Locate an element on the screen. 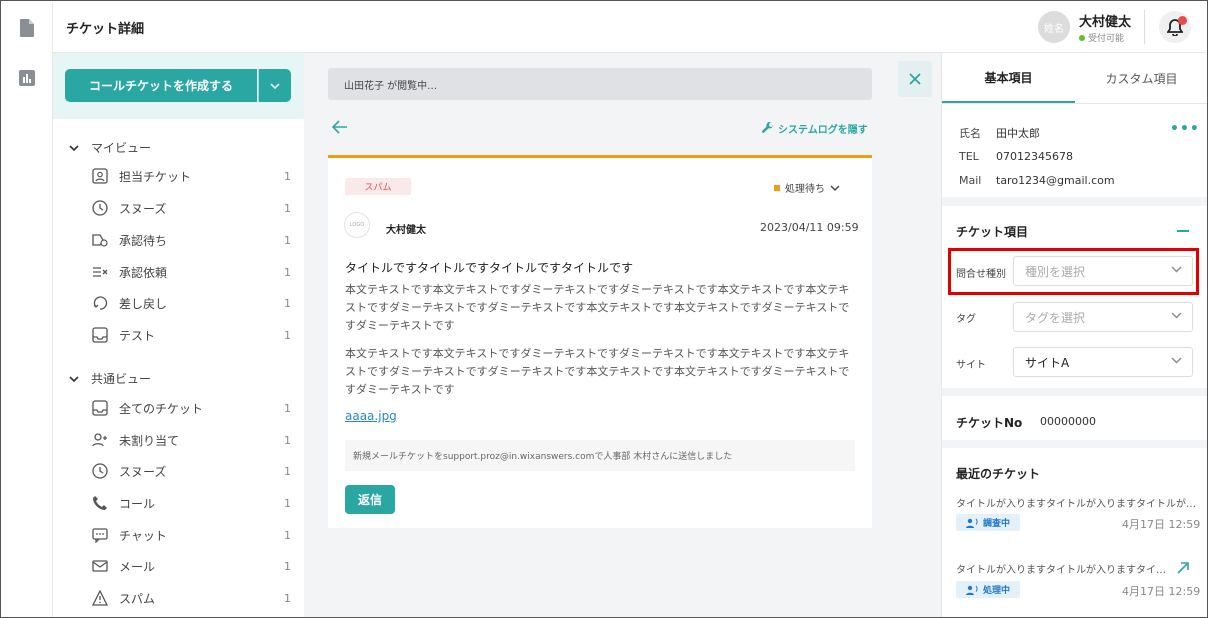  sidebar-item-all-tickets: 全てのチケット 1 is located at coordinates (191, 408).